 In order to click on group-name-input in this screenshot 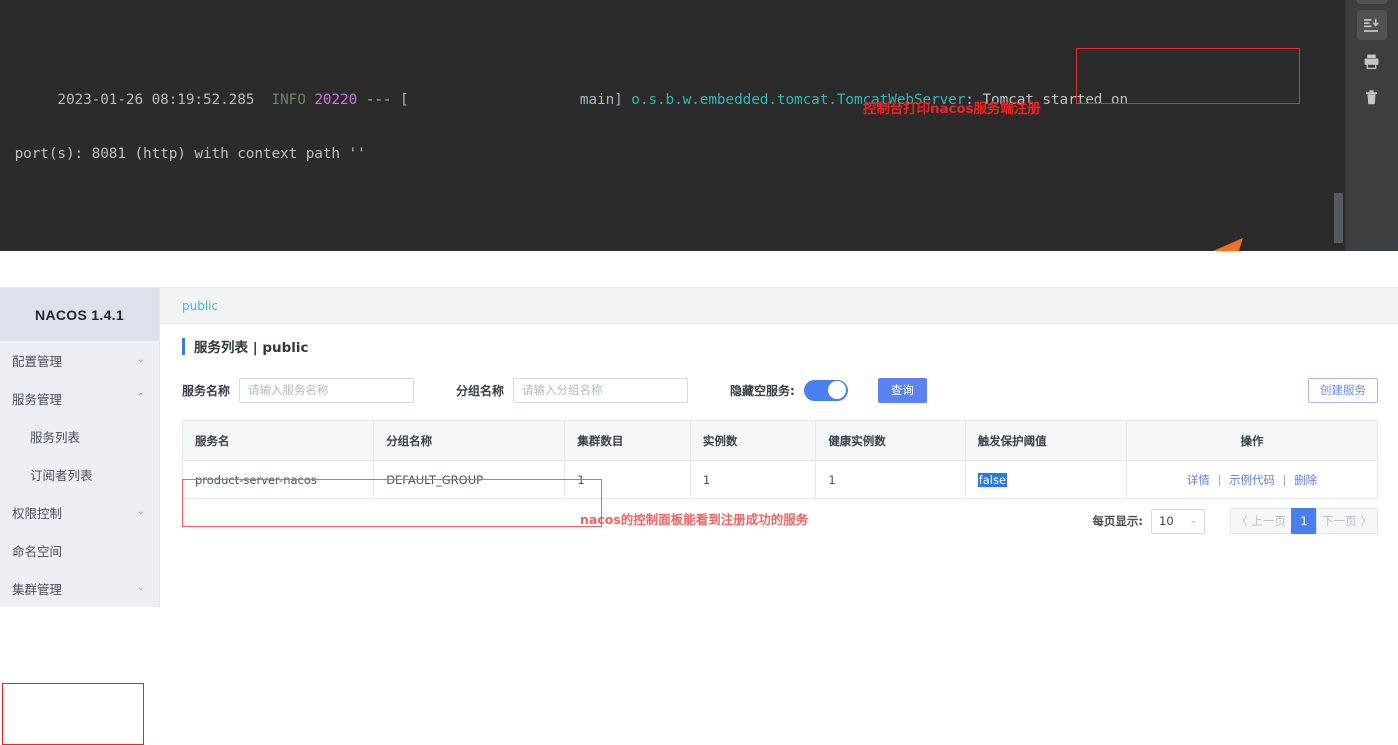, I will do `click(601, 390)`.